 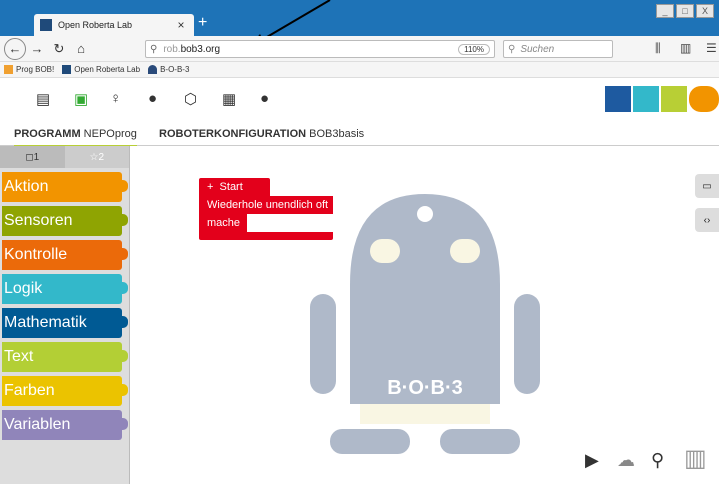 What do you see at coordinates (705, 11) in the screenshot?
I see `close-window-button: X` at bounding box center [705, 11].